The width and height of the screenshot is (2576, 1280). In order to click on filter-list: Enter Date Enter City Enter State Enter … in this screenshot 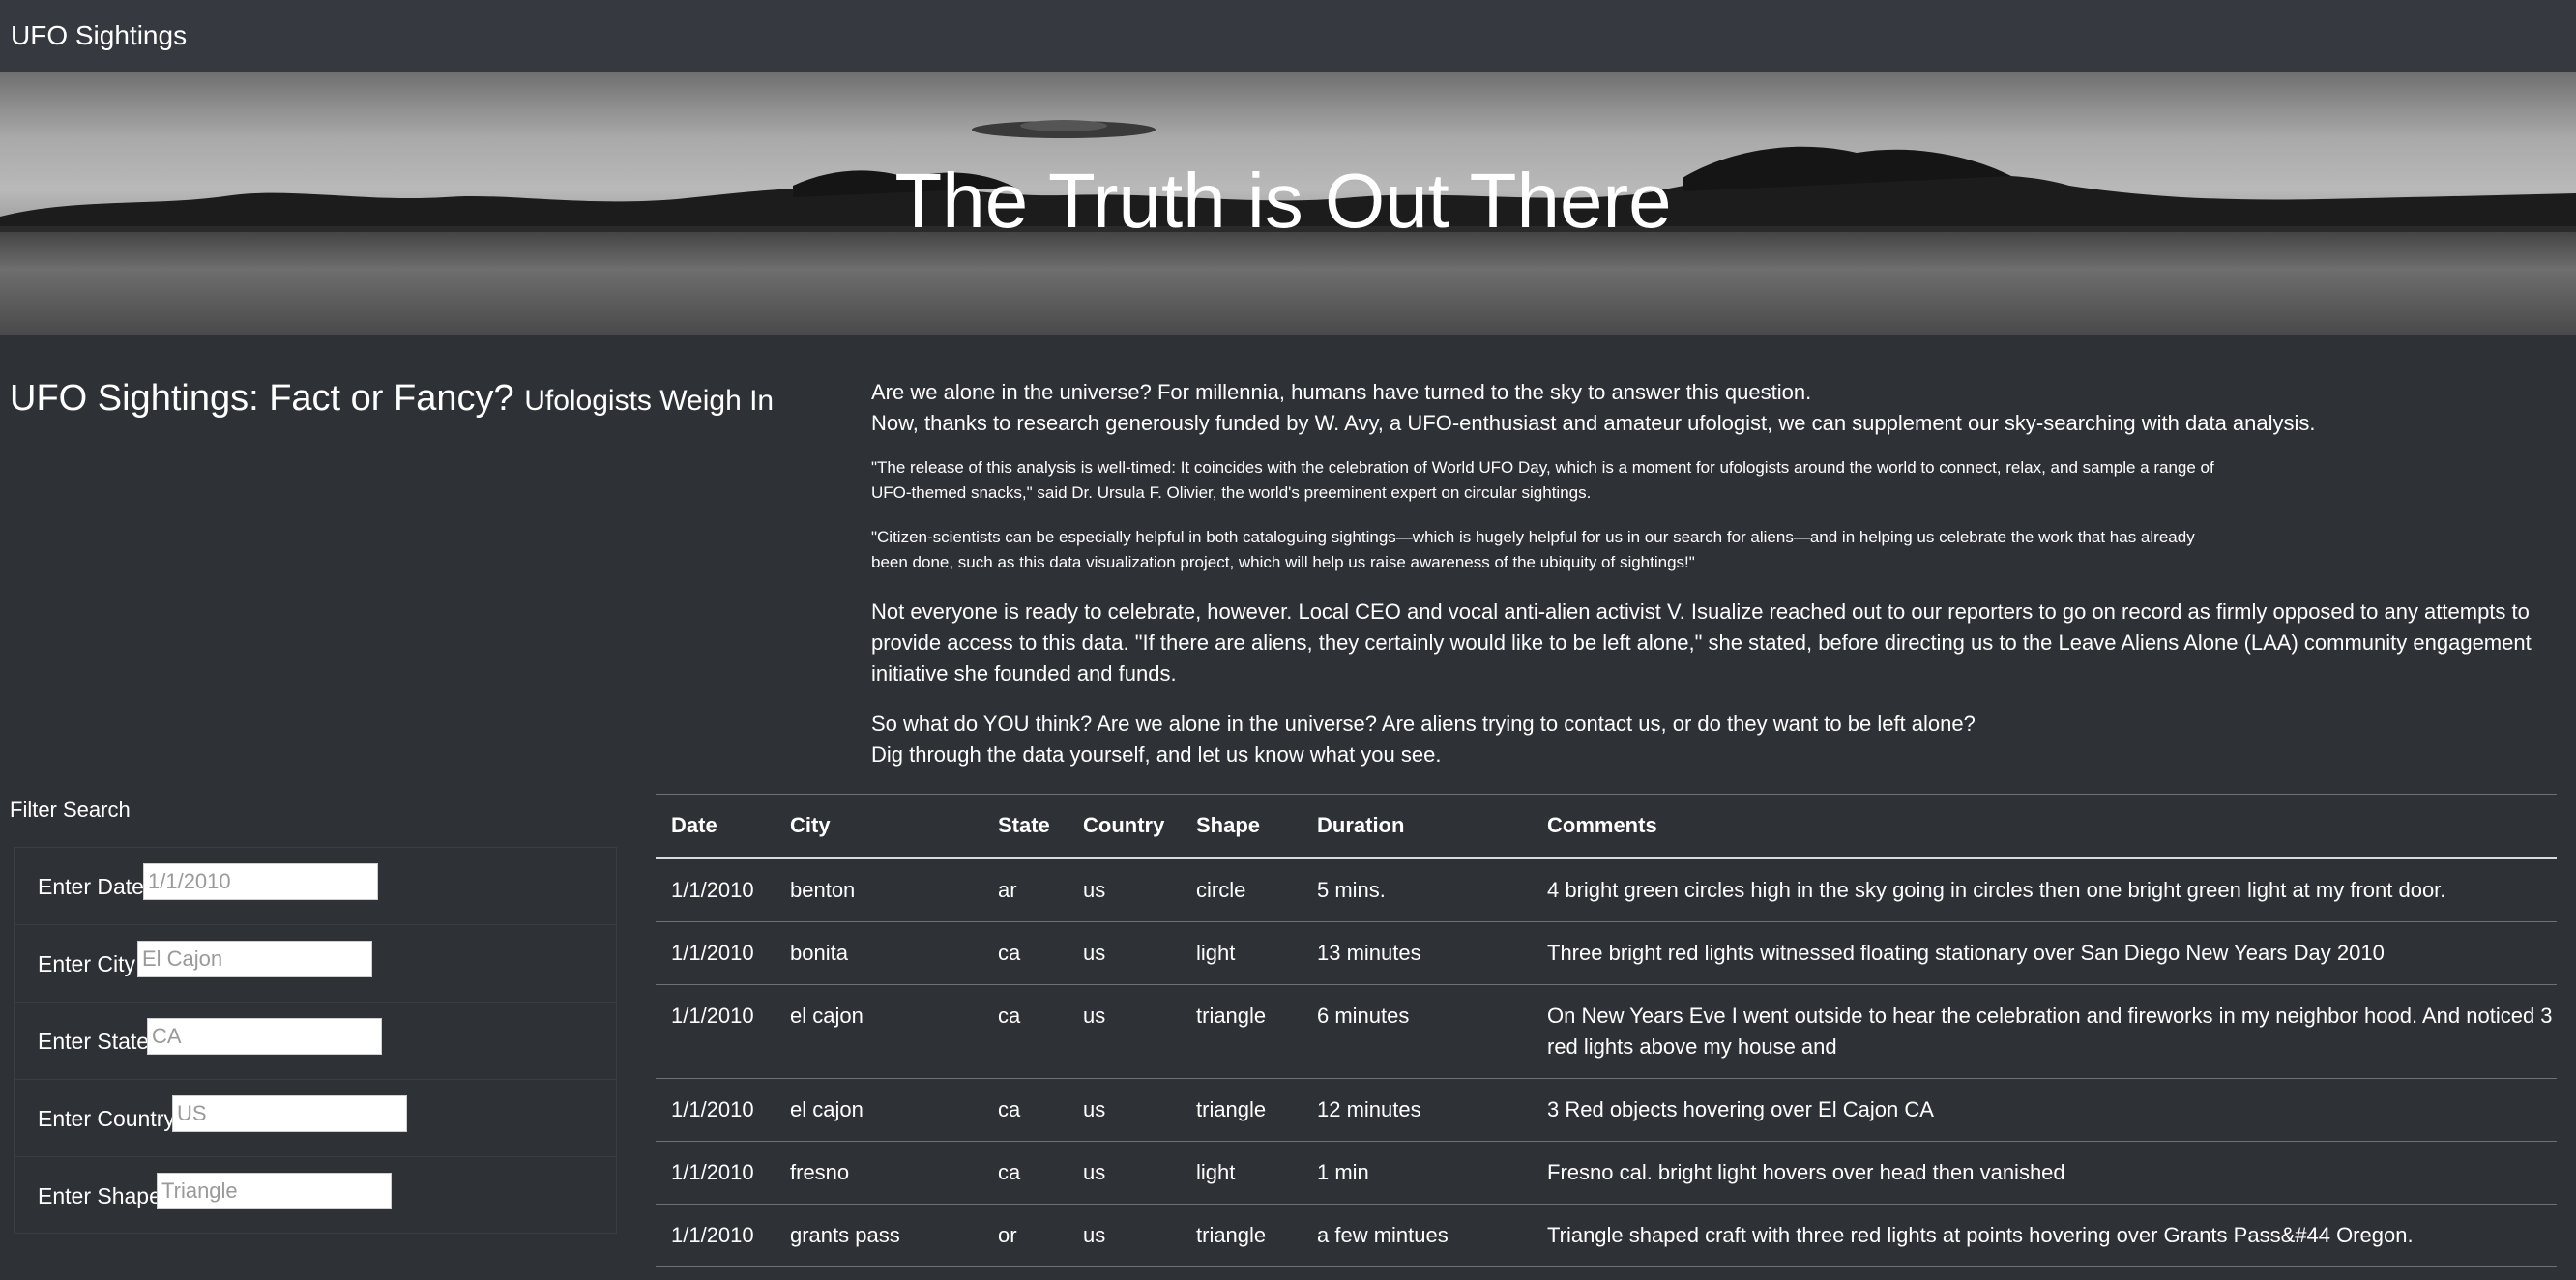, I will do `click(315, 1041)`.